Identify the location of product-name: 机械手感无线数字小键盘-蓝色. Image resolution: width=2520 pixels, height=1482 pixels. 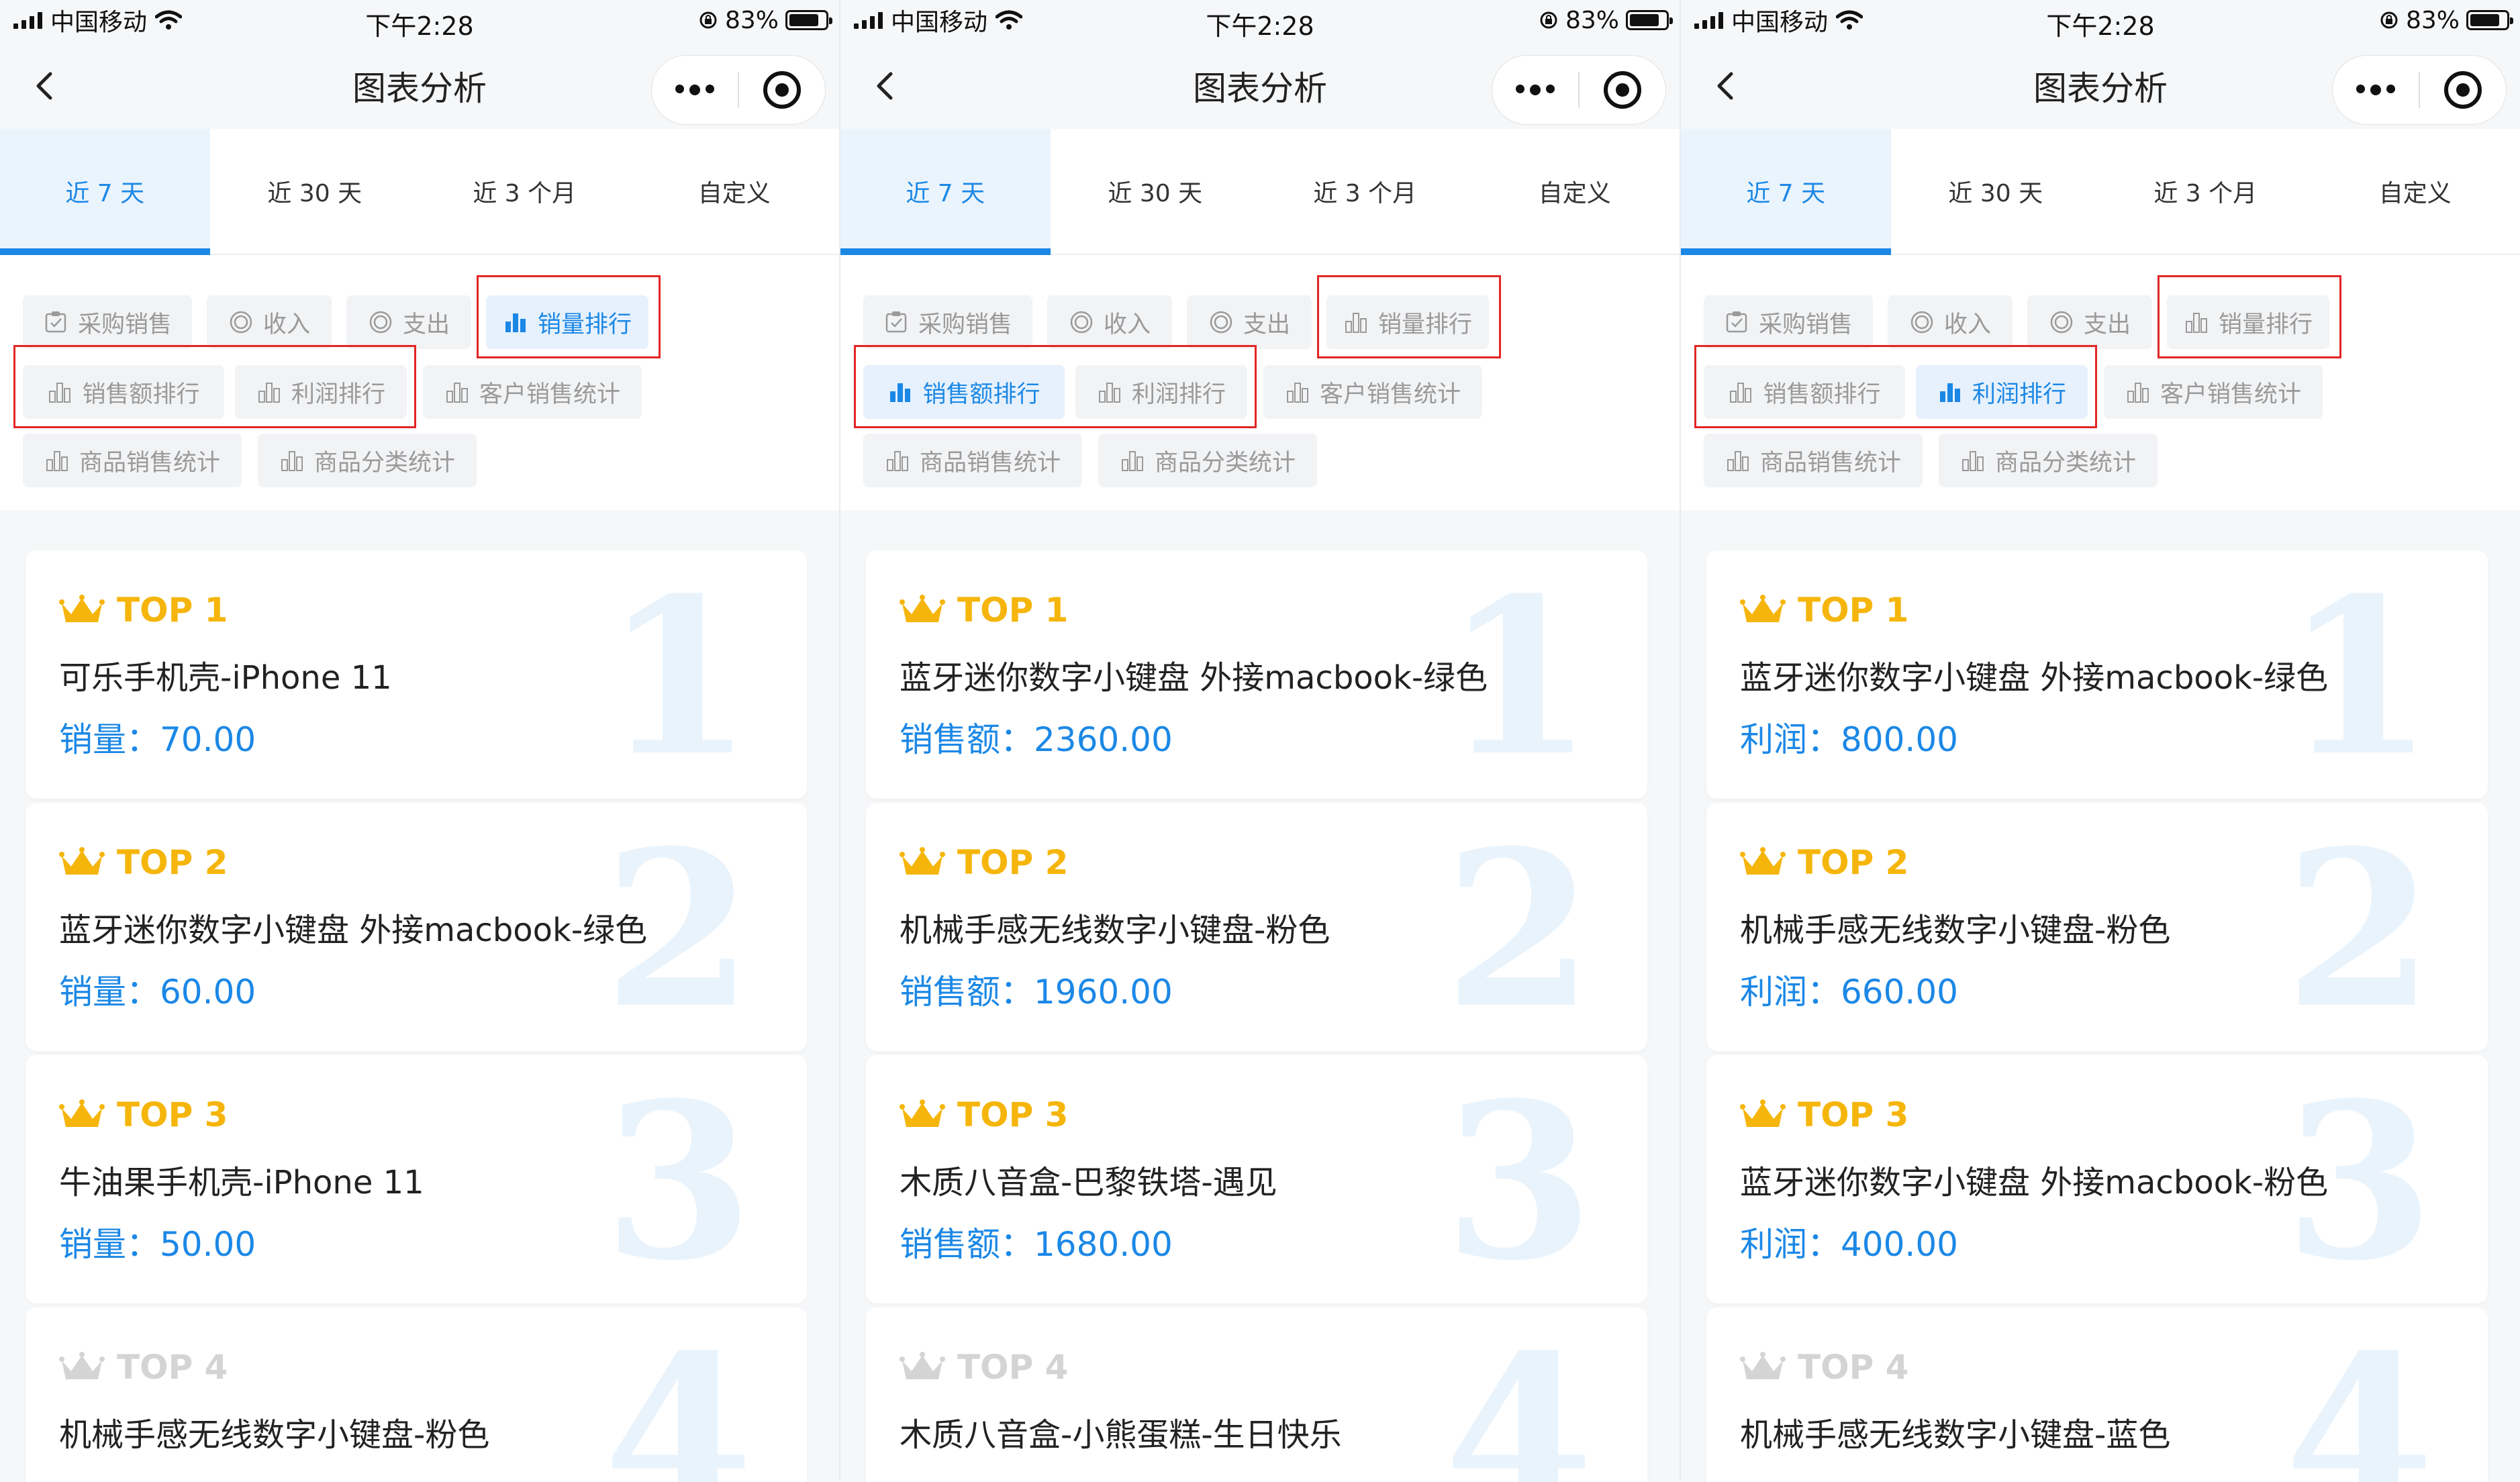
(1955, 1435).